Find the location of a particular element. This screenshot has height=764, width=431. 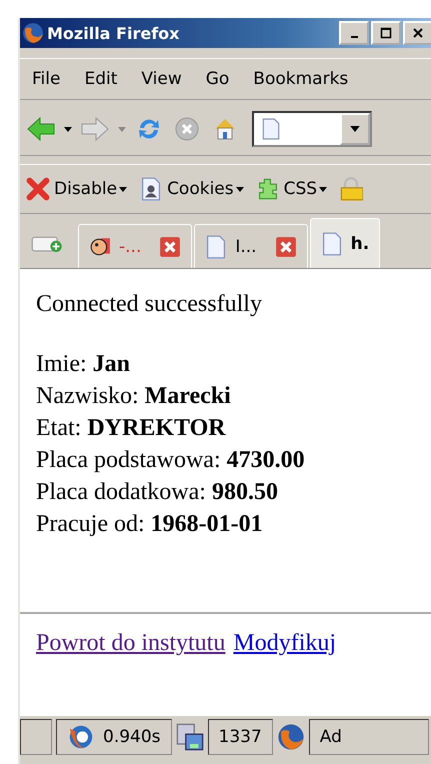

field-line: Placa dodatkowa: 980.50 is located at coordinates (157, 492).